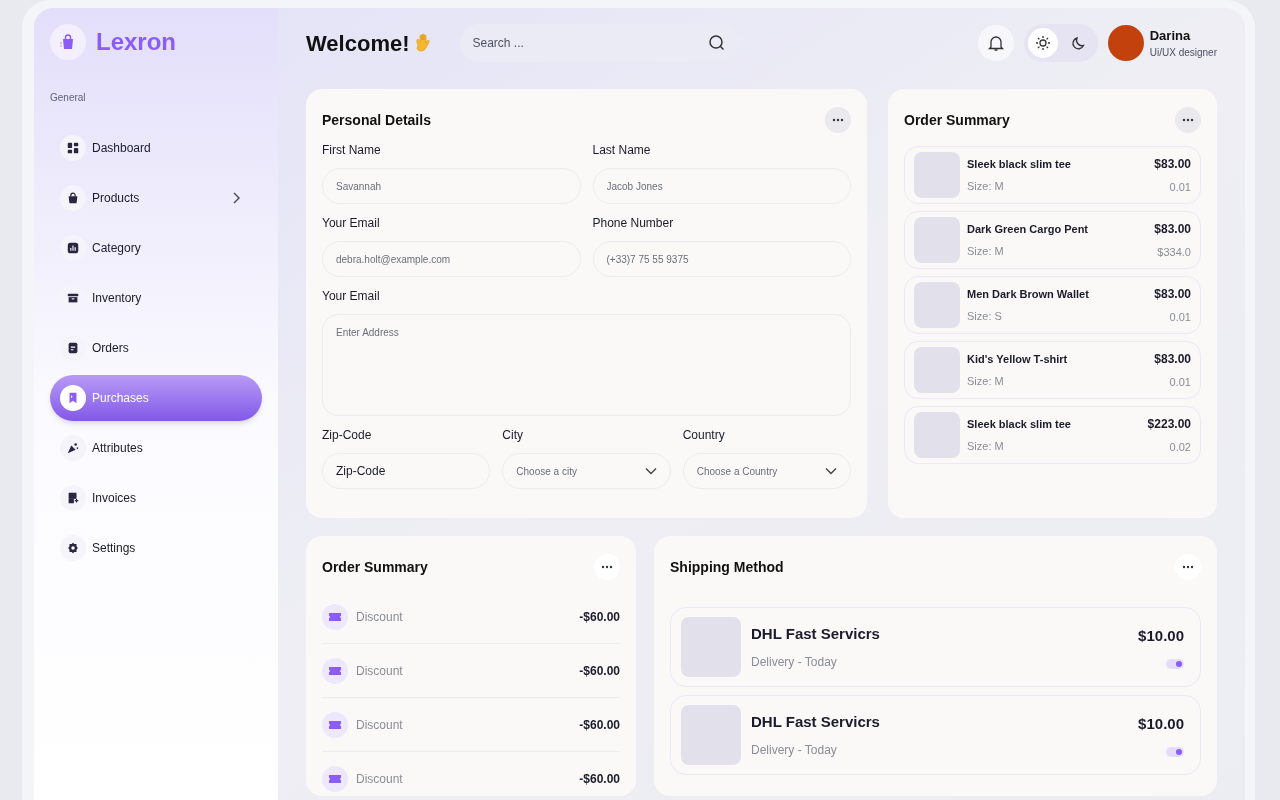  Describe the element at coordinates (586, 365) in the screenshot. I see `address-field: Enter Address` at that location.